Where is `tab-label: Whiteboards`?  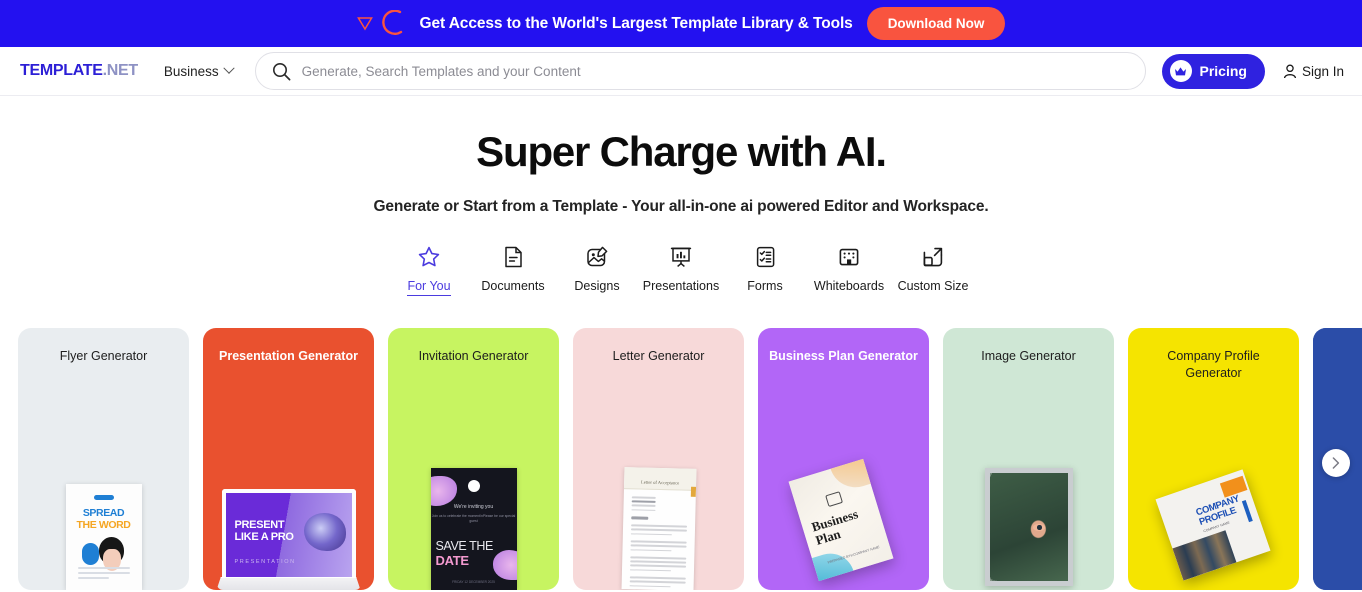 tab-label: Whiteboards is located at coordinates (849, 286).